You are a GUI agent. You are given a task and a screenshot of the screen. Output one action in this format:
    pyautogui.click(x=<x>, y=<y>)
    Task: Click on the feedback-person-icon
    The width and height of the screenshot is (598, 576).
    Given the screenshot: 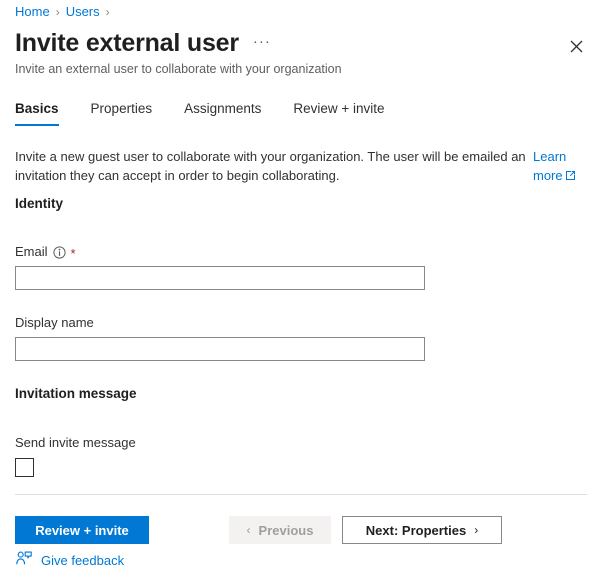 What is the action you would take?
    pyautogui.click(x=24, y=561)
    